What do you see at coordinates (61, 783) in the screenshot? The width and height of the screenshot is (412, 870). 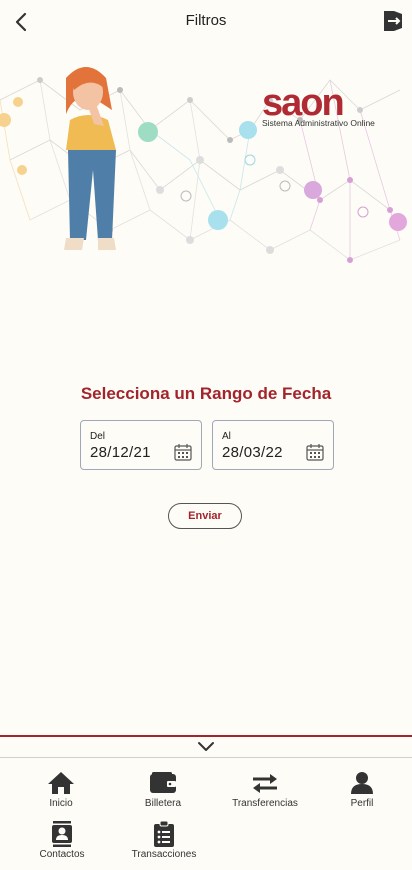 I see `home-icon` at bounding box center [61, 783].